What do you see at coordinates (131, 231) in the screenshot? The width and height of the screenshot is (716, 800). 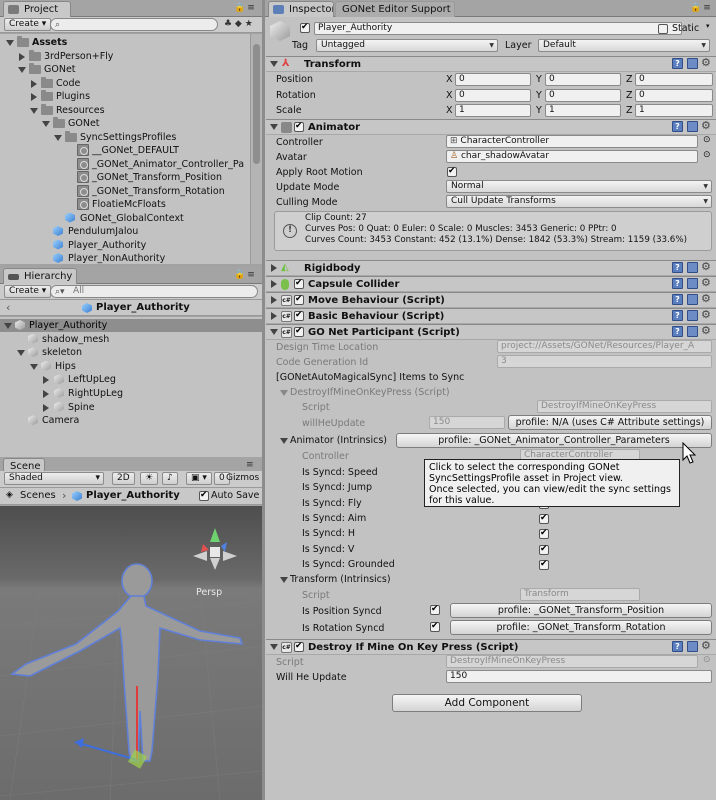 I see `project-item: PendulumJalou` at bounding box center [131, 231].